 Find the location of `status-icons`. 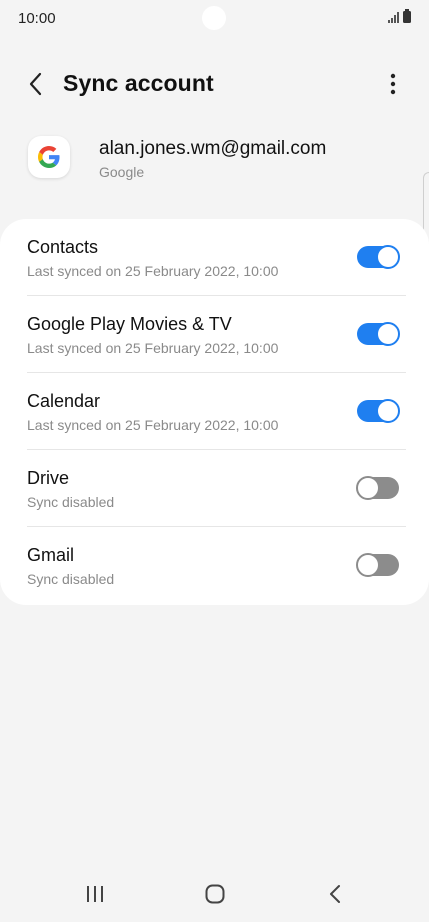

status-icons is located at coordinates (399, 16).